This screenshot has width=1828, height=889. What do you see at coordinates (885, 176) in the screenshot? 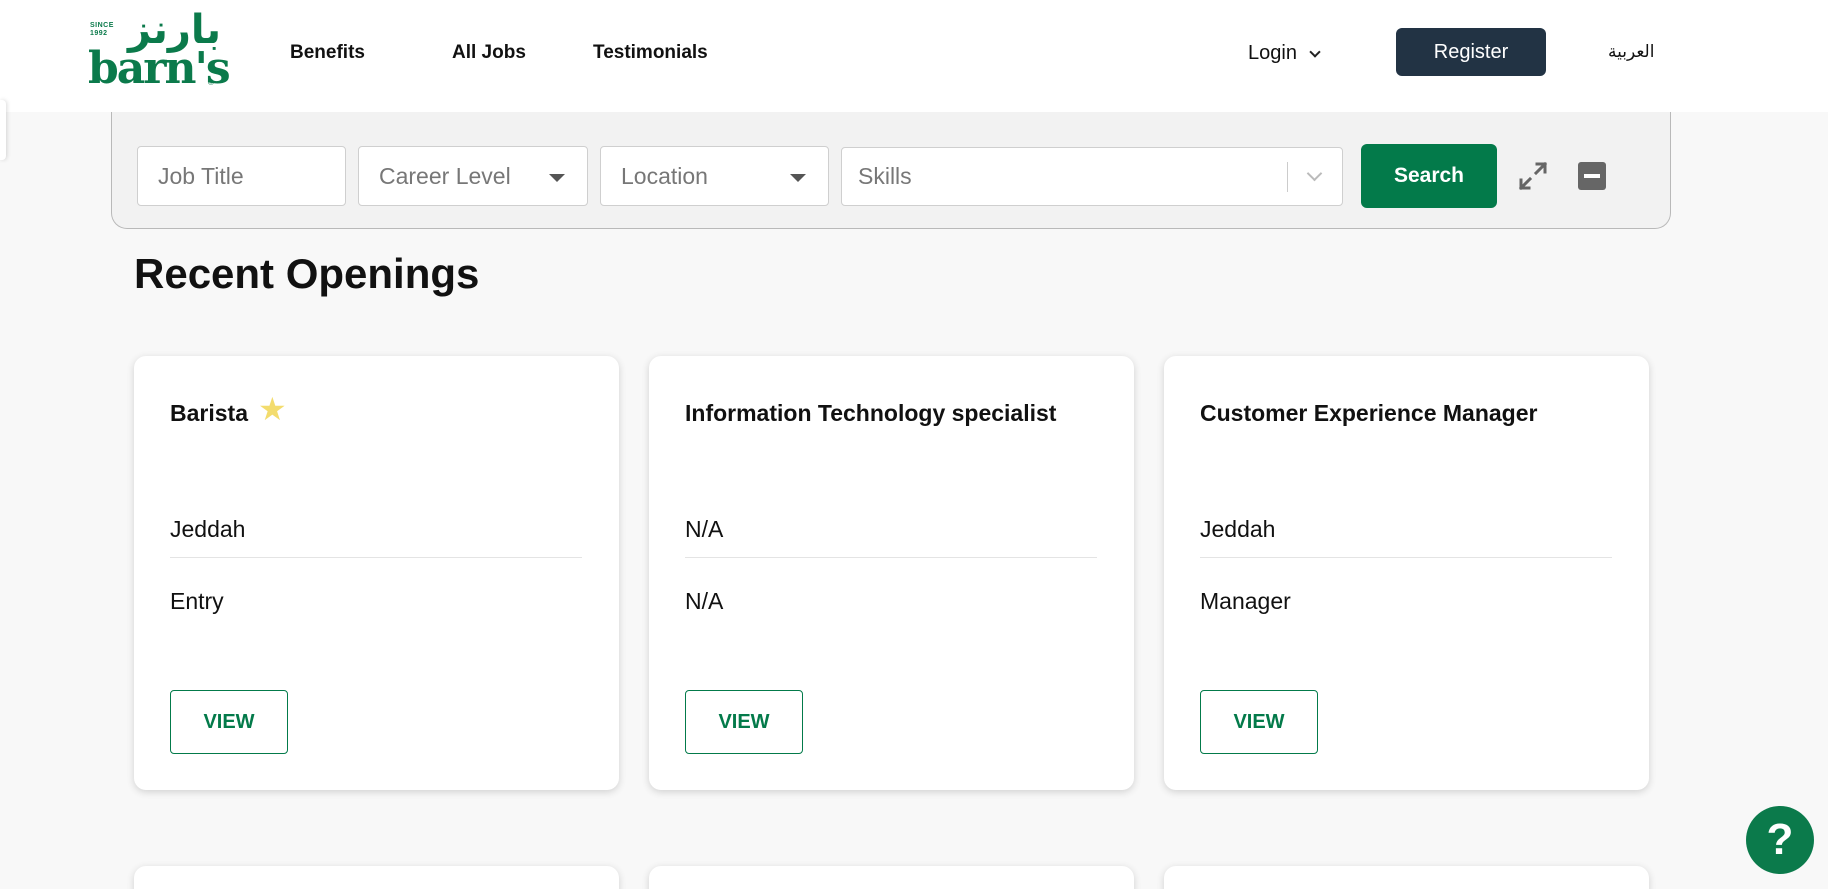
I see `skills-placeholder: Skills` at bounding box center [885, 176].